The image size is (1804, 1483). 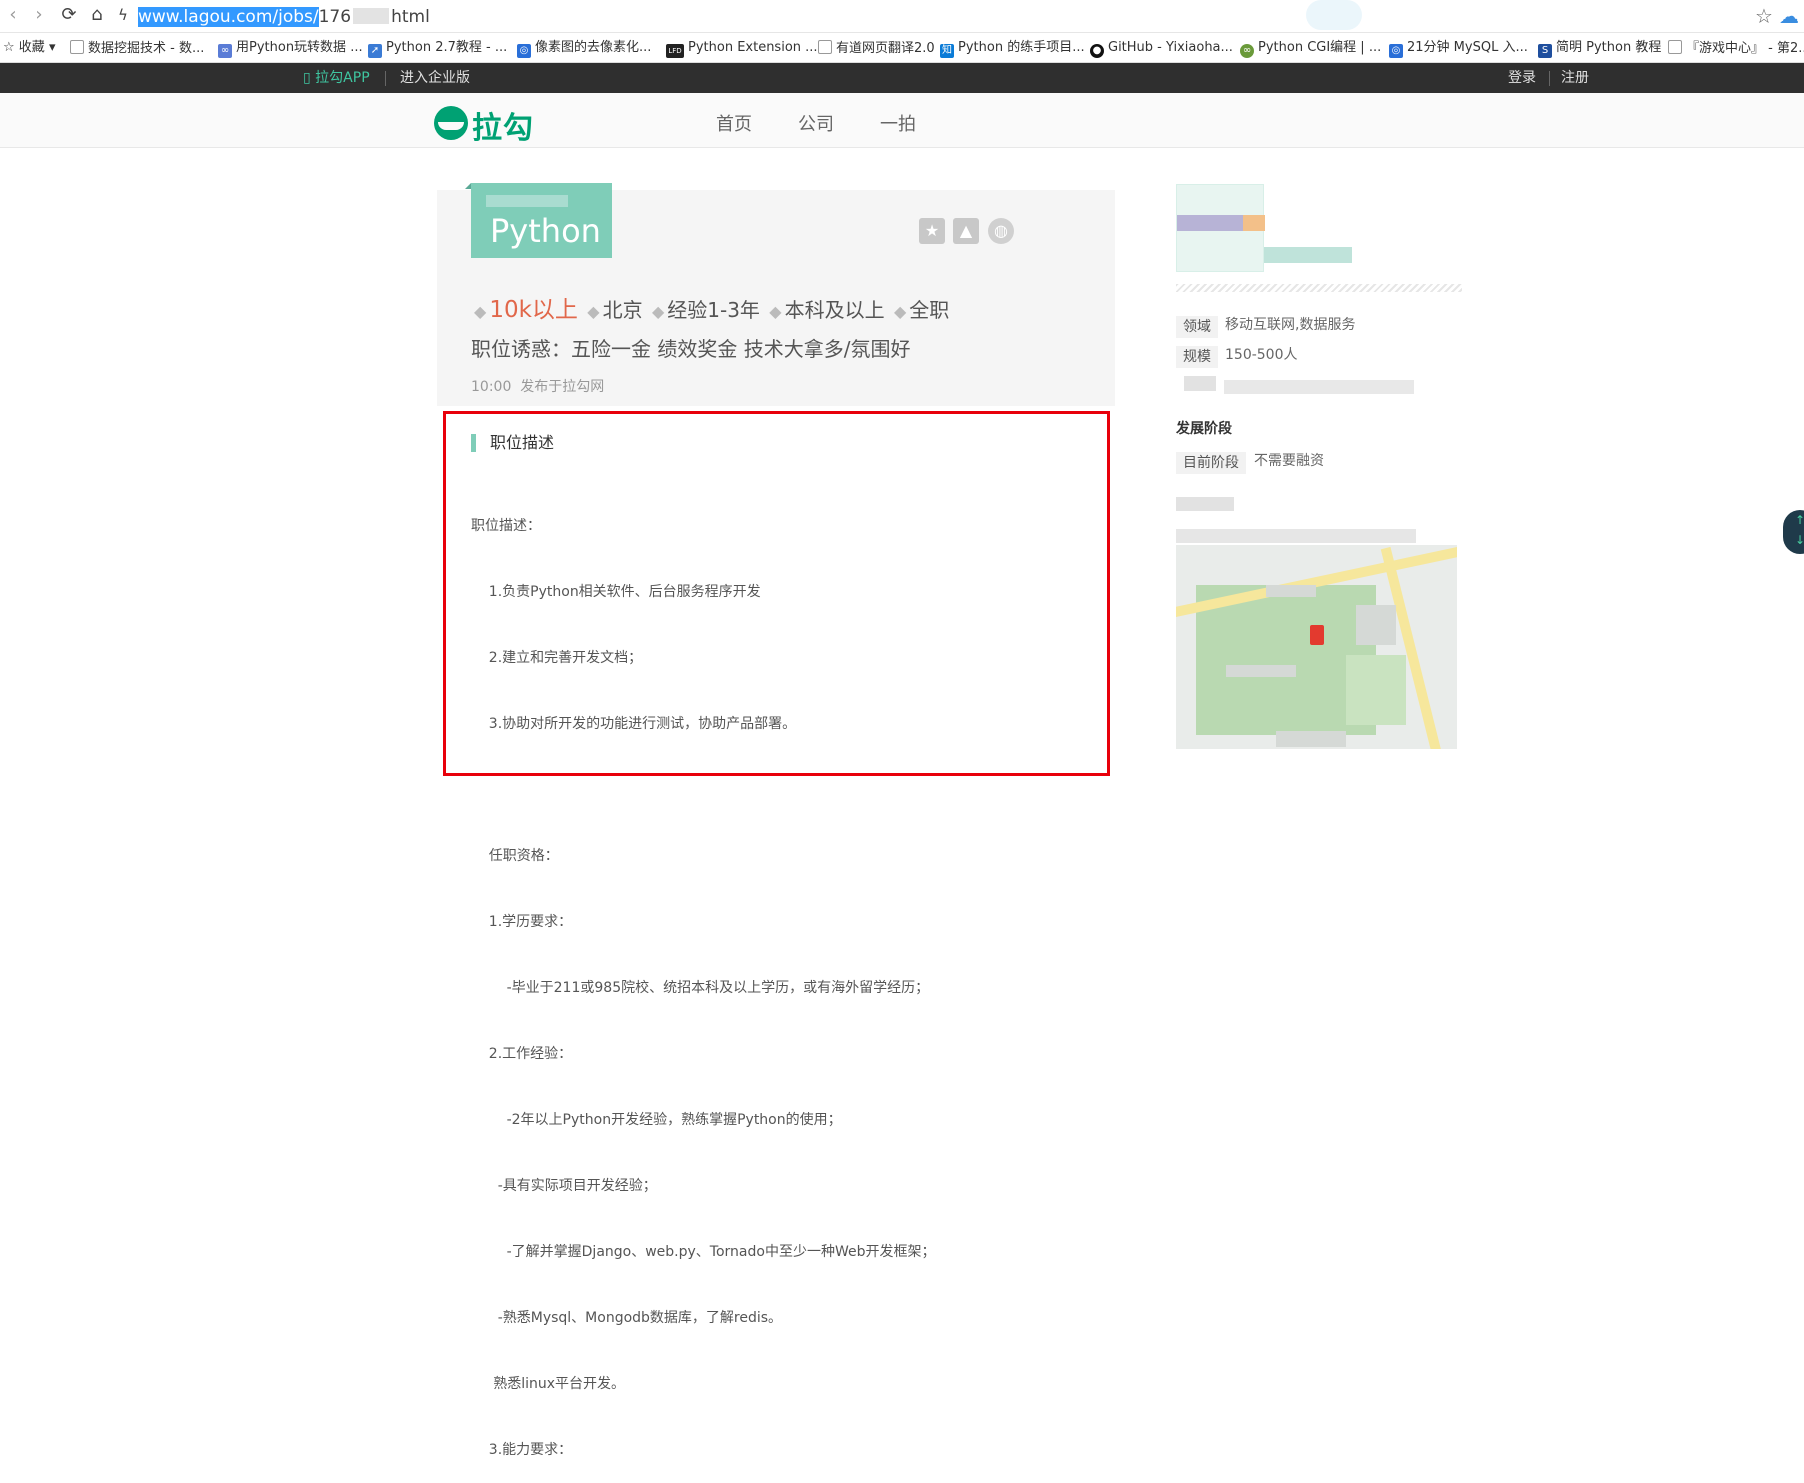 What do you see at coordinates (307, 78) in the screenshot?
I see `phone-icon: ▯` at bounding box center [307, 78].